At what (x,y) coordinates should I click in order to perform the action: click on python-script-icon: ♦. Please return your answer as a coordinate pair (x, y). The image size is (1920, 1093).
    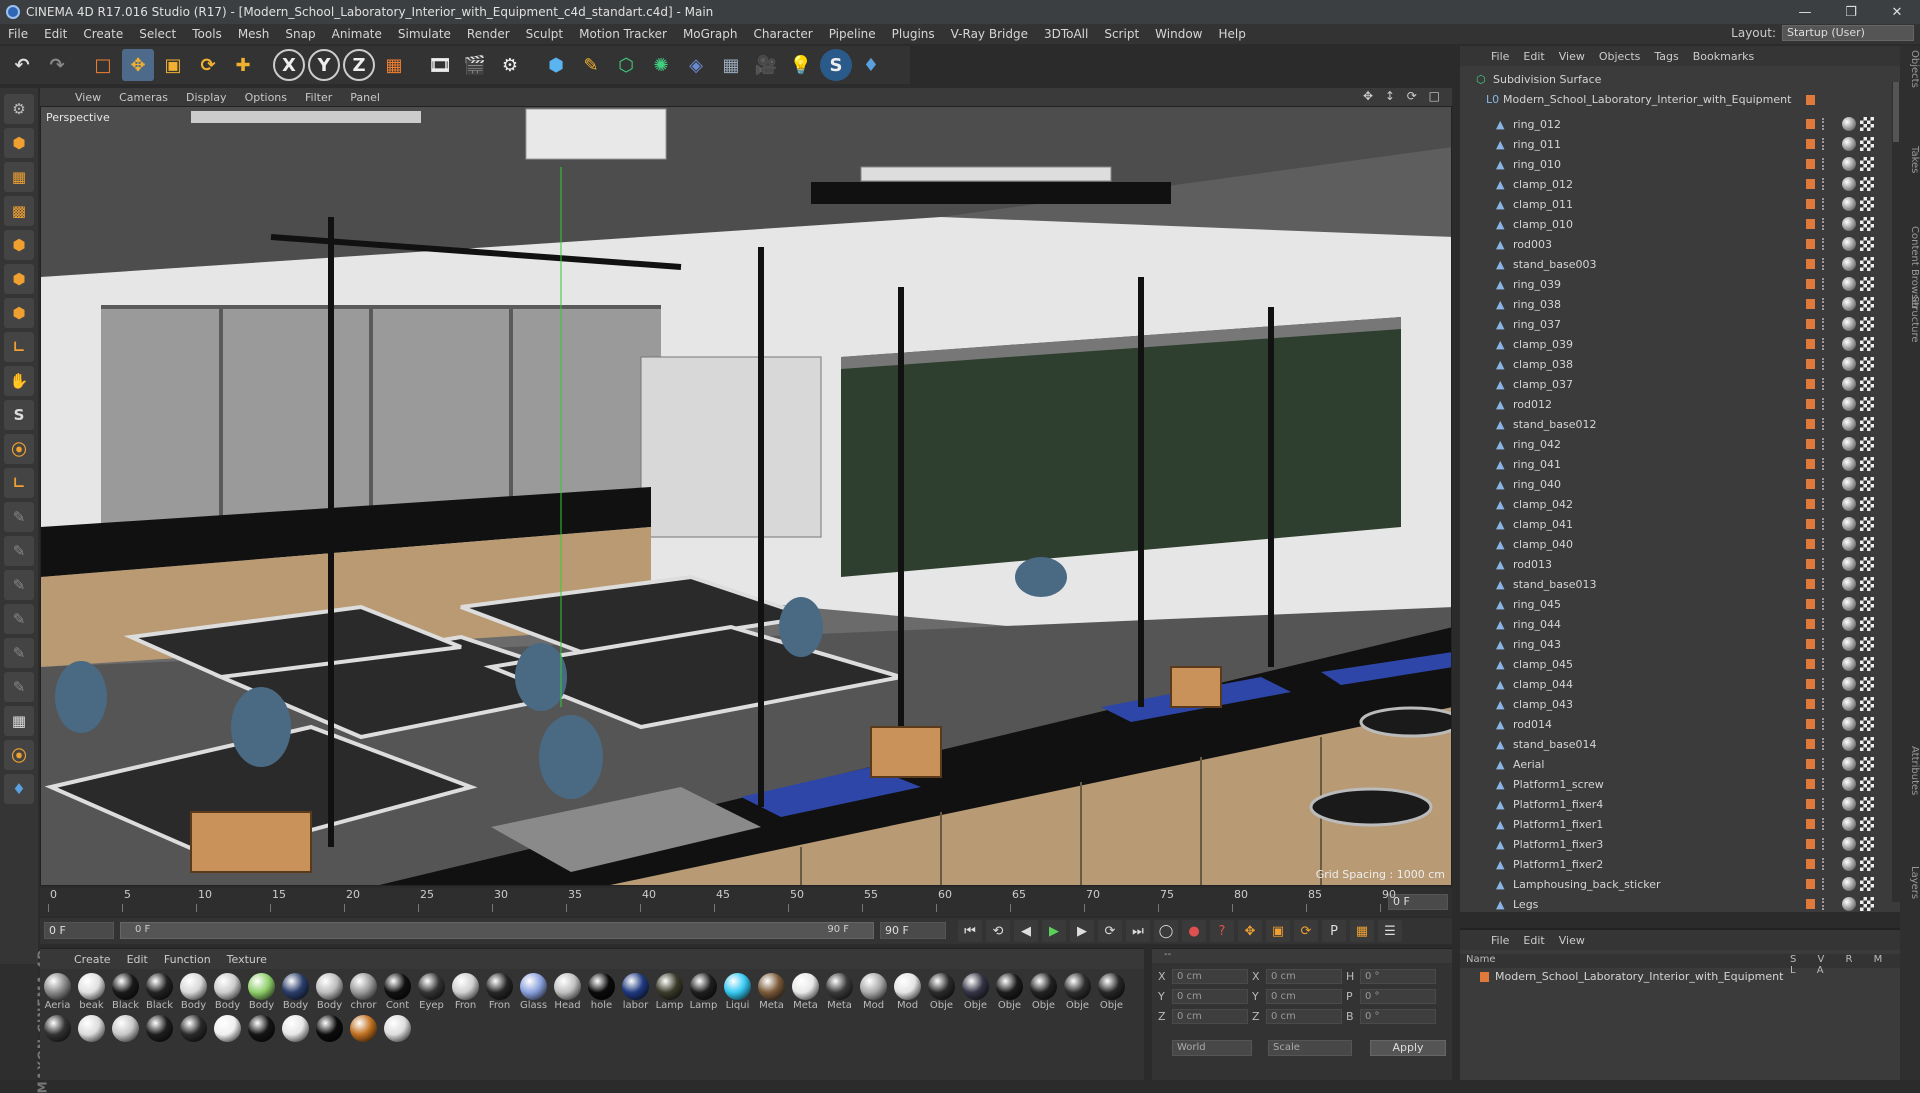
    Looking at the image, I should click on (19, 789).